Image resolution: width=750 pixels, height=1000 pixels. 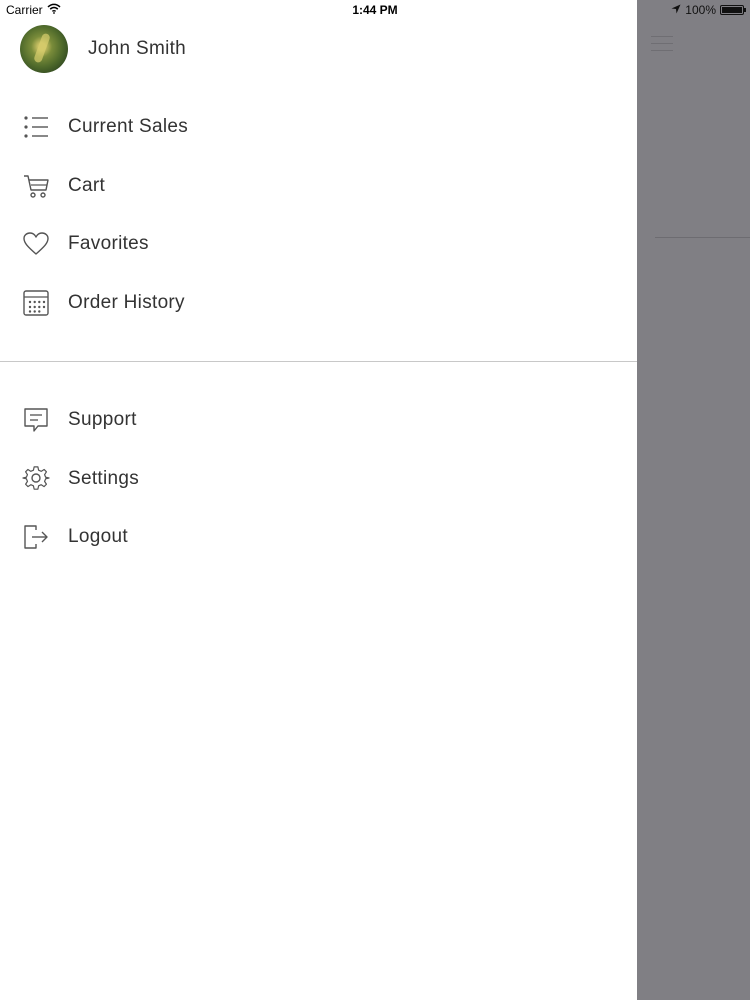 What do you see at coordinates (98, 536) in the screenshot?
I see `menu-item-label: Logout` at bounding box center [98, 536].